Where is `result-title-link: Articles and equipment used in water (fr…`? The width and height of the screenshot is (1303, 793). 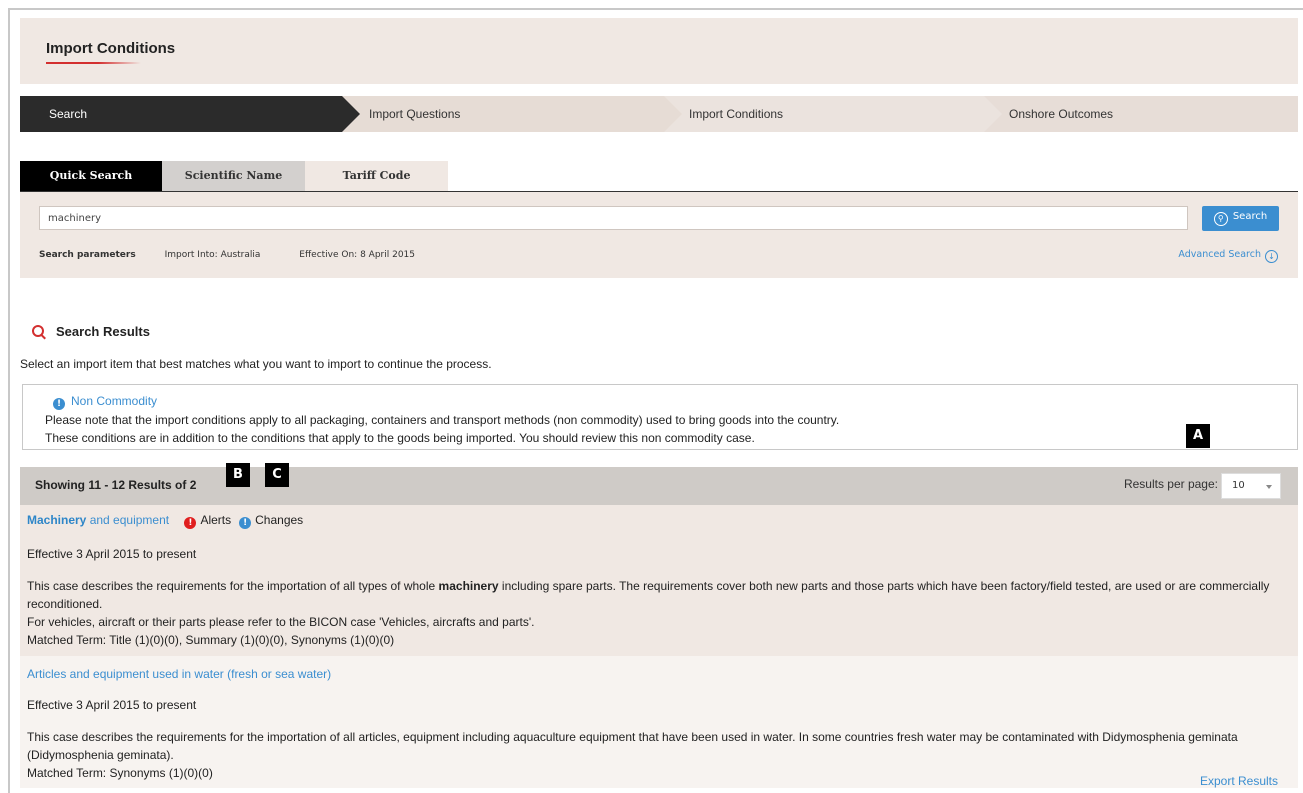
result-title-link: Articles and equipment used in water (fr… is located at coordinates (179, 674).